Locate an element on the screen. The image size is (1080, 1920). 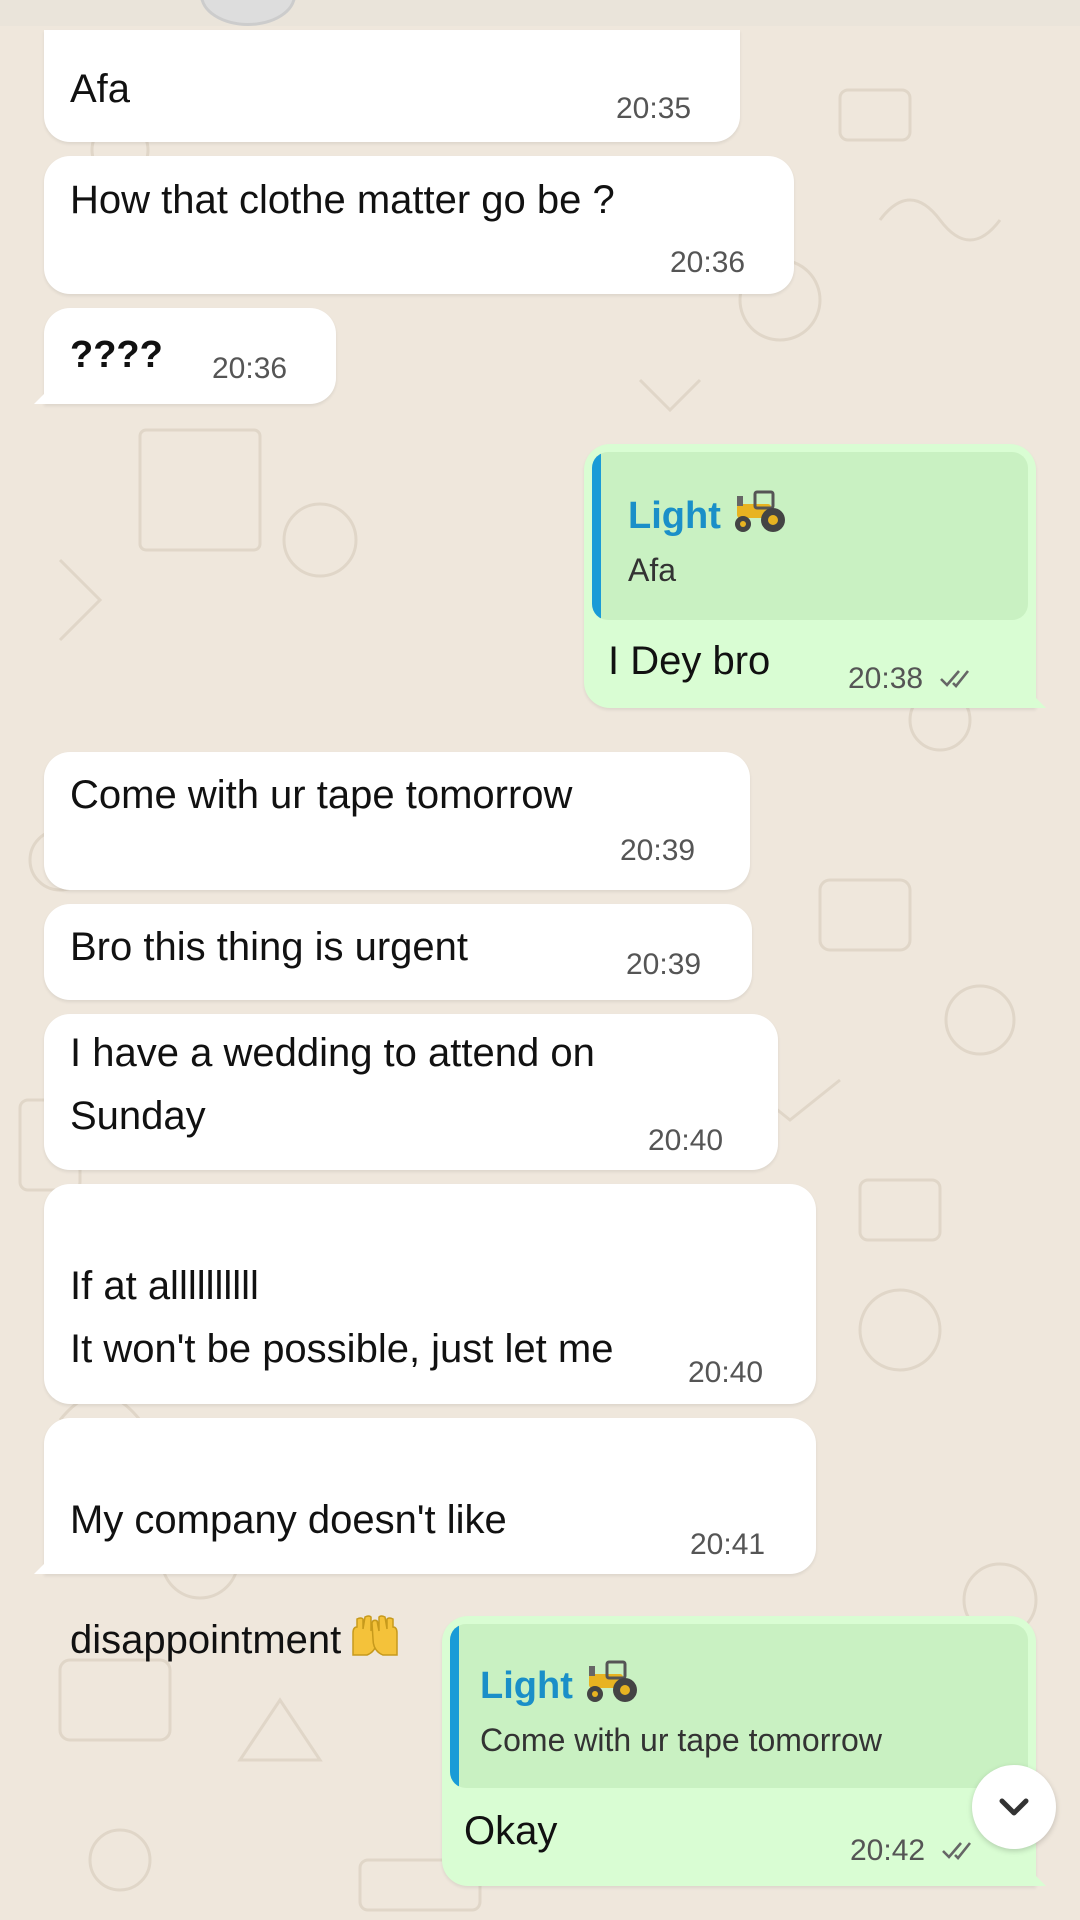
message-text: How that clothe matter go be ? is located at coordinates (342, 200).